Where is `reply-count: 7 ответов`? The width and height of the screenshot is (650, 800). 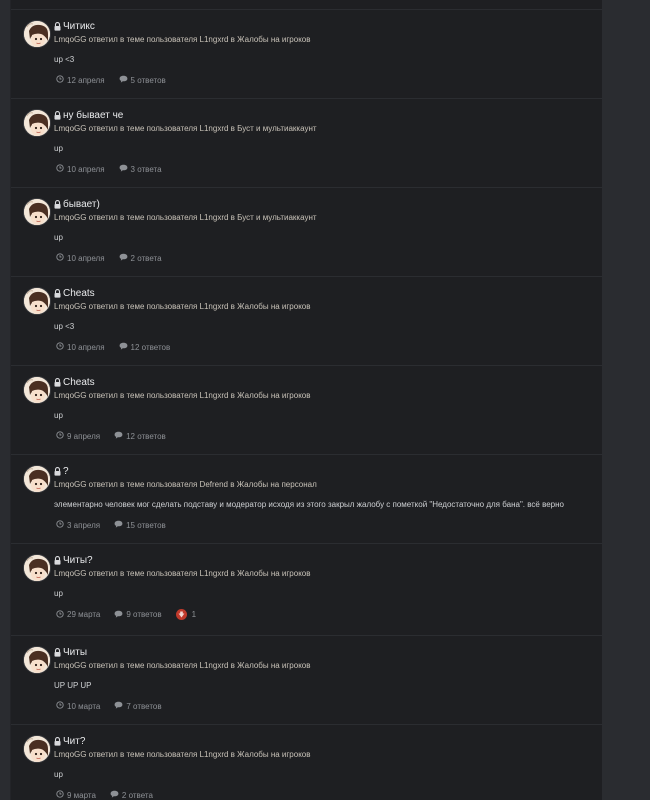
reply-count: 7 ответов is located at coordinates (138, 706).